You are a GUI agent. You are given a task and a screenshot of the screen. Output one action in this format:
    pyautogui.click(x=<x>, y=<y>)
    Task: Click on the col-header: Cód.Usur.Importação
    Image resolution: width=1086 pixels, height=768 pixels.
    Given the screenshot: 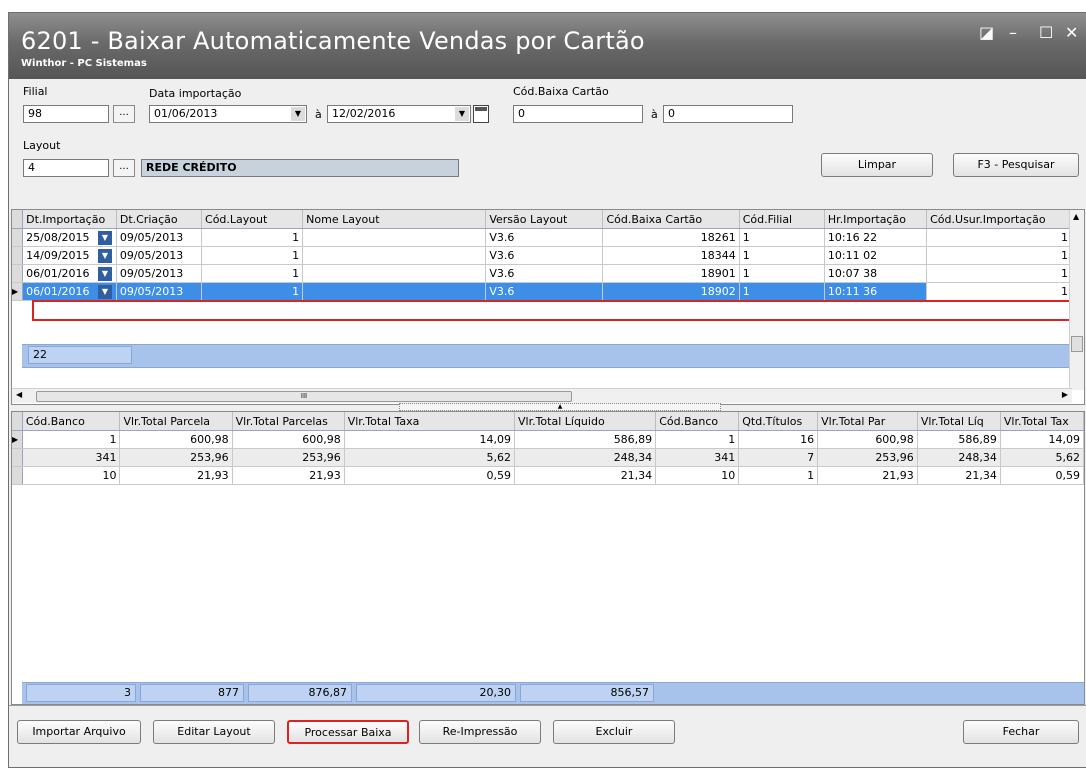 What is the action you would take?
    pyautogui.click(x=999, y=219)
    